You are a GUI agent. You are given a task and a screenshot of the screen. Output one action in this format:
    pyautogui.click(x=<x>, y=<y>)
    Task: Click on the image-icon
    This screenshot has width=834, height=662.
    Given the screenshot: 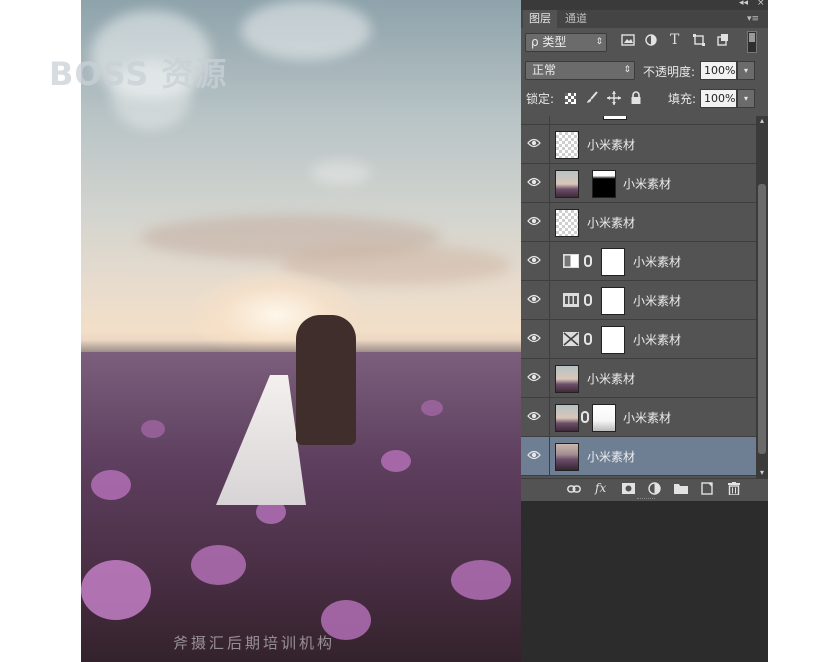 What is the action you would take?
    pyautogui.click(x=628, y=41)
    